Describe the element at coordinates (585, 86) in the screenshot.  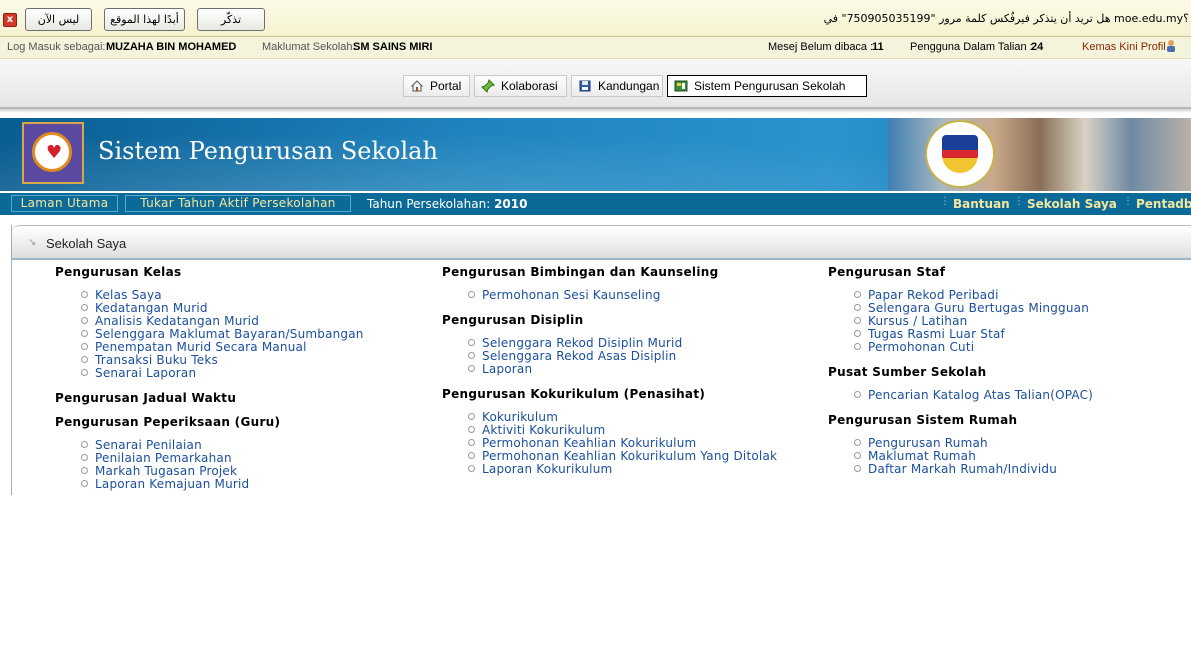
I see `disk-icon` at that location.